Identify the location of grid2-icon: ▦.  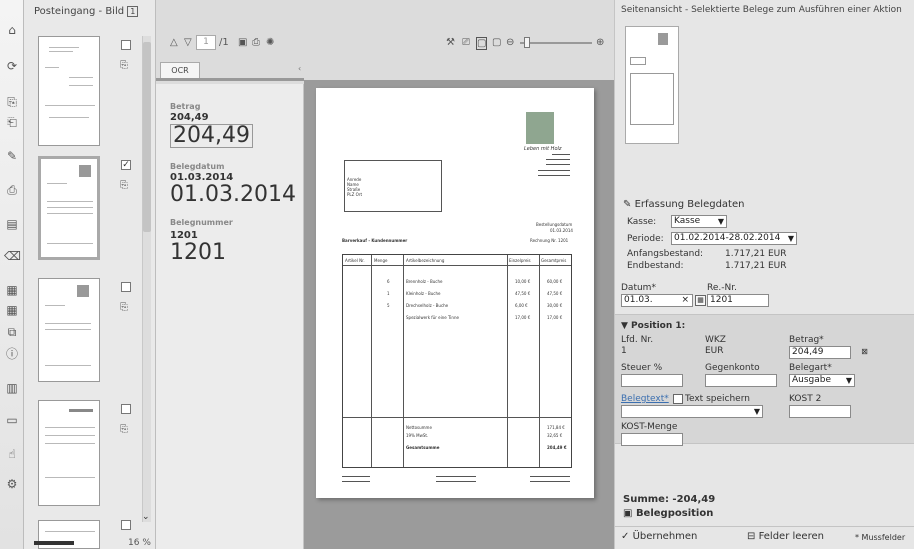
(12, 310).